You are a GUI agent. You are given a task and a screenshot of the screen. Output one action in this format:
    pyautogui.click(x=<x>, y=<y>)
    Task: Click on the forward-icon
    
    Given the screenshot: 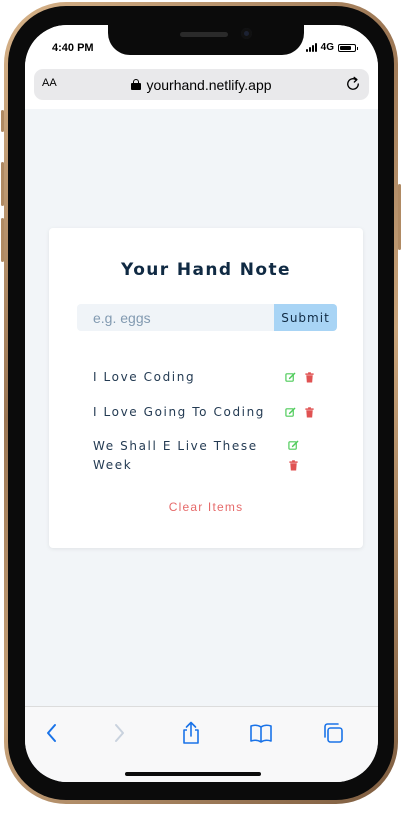 What is the action you would take?
    pyautogui.click(x=119, y=733)
    